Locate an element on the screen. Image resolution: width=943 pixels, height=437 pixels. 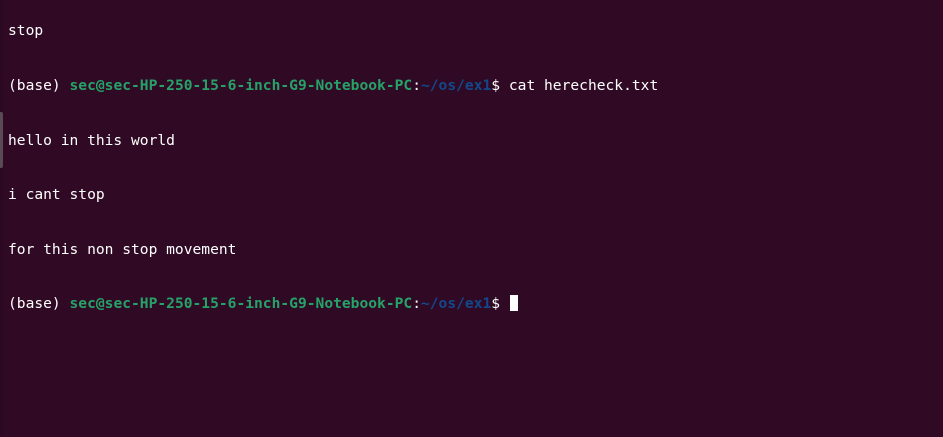
output-text: stop is located at coordinates (26, 31).